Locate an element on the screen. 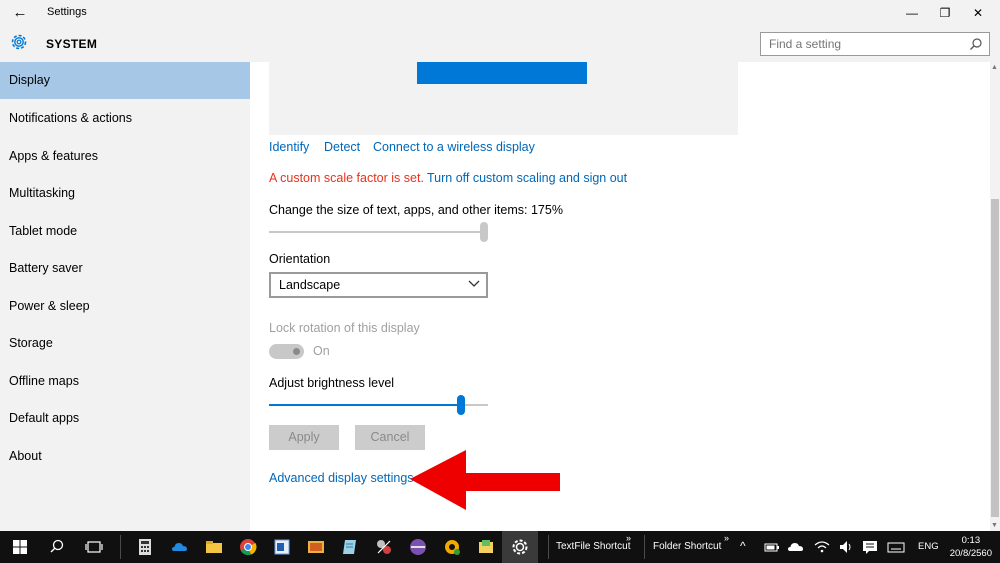 This screenshot has width=1000, height=563. section-title: SYSTEM is located at coordinates (72, 44).